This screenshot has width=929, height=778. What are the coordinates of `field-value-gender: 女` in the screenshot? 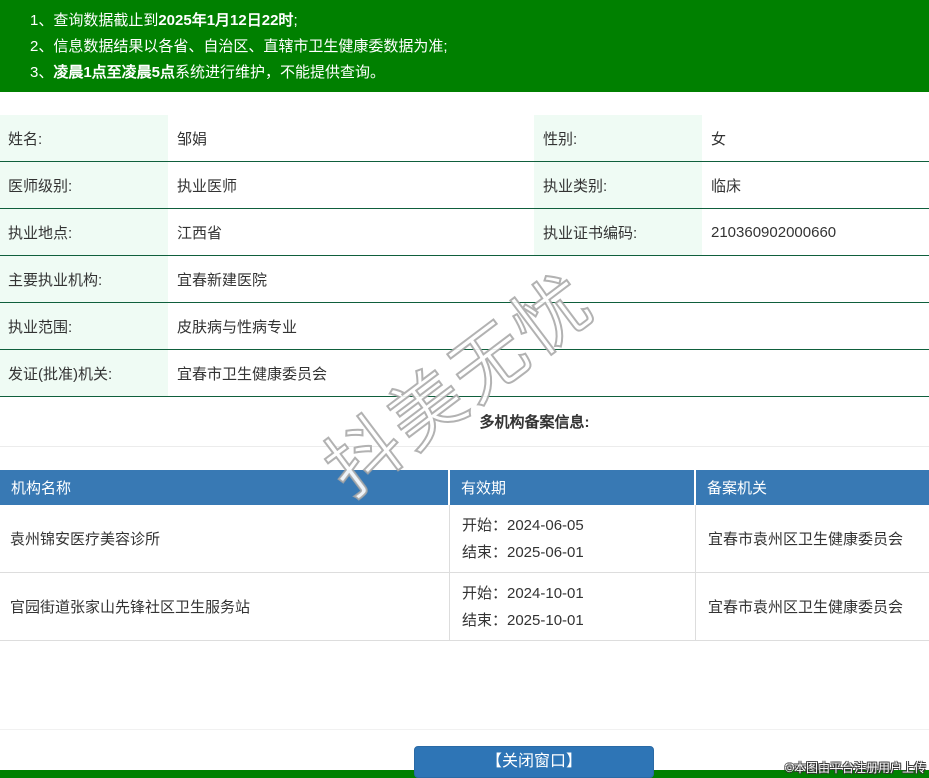 It's located at (719, 139).